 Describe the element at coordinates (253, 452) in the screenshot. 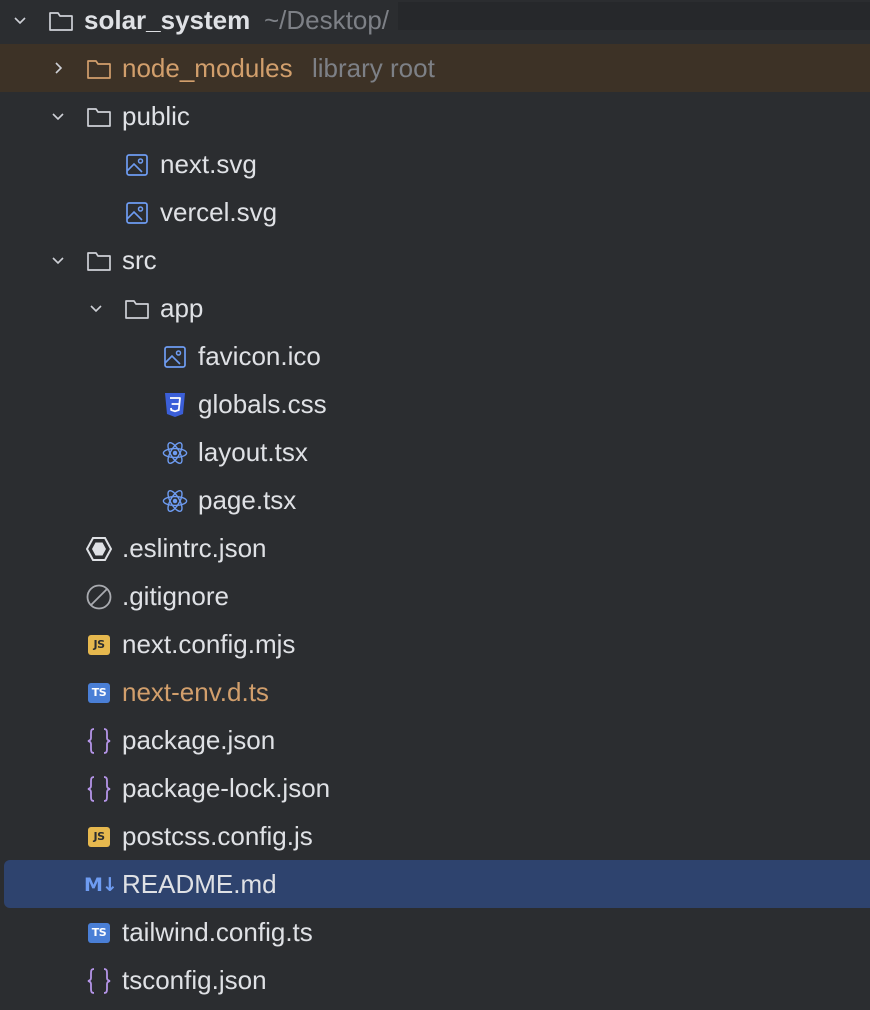

I see `tree-item-label: layout.tsx` at that location.